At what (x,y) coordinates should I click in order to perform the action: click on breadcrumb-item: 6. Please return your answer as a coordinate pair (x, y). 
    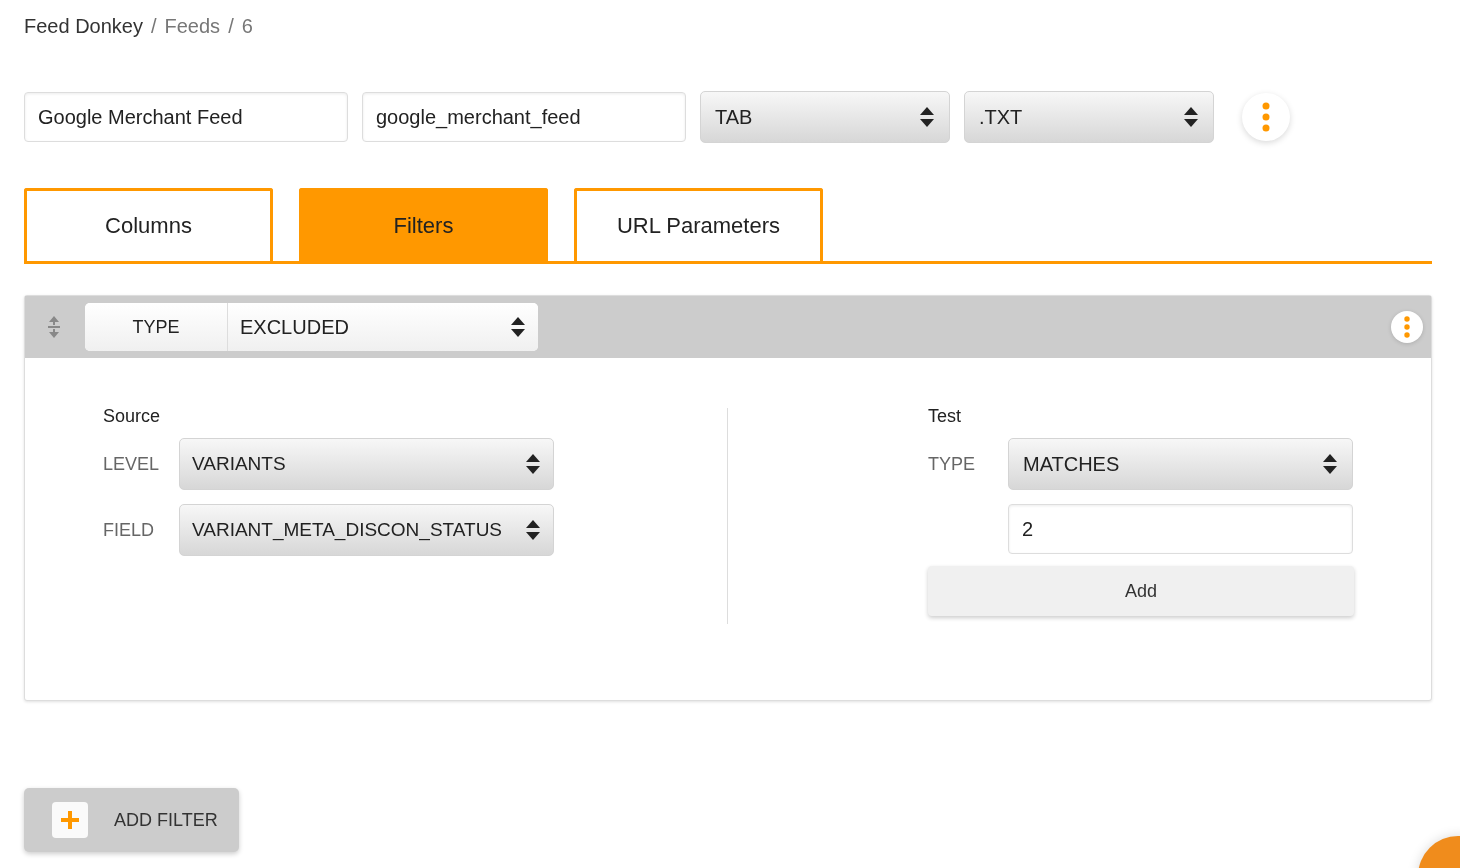
    Looking at the image, I should click on (247, 26).